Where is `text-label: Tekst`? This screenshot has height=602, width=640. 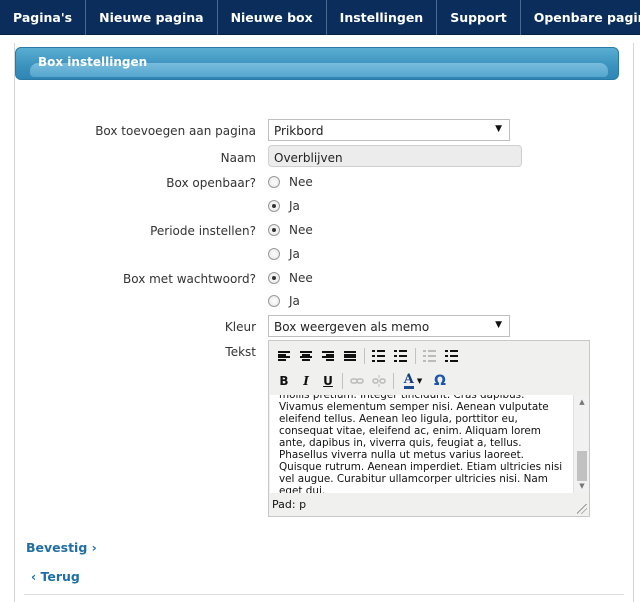 text-label: Tekst is located at coordinates (240, 352).